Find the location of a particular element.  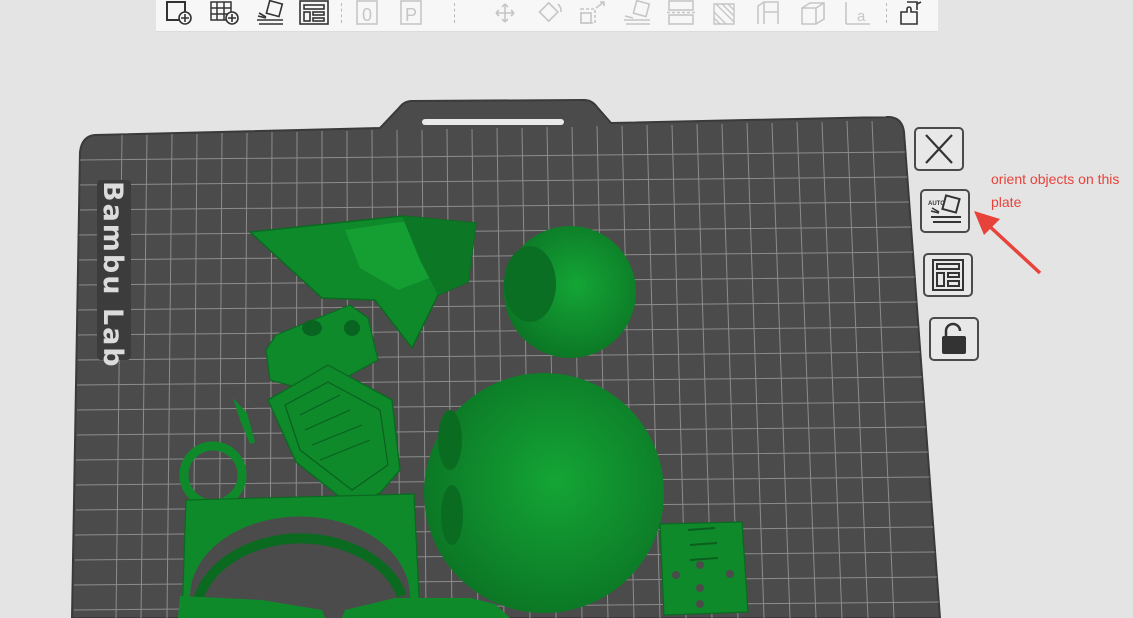

lock-plate-button is located at coordinates (954, 339).